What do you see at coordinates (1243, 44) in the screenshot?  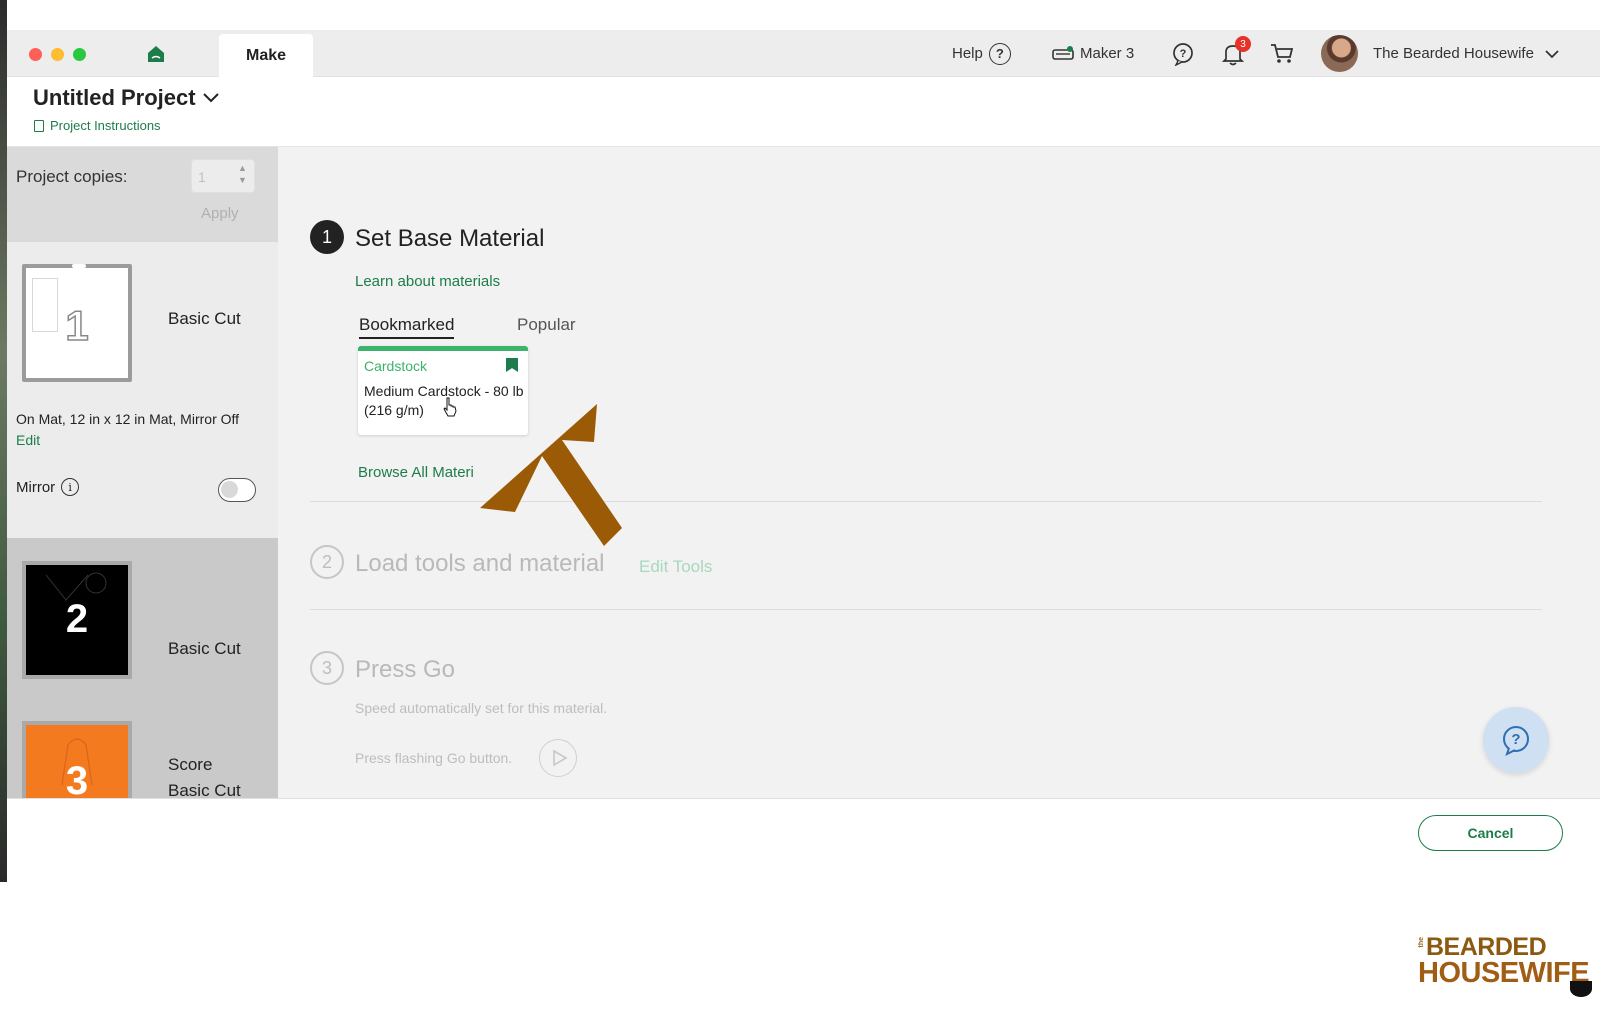 I see `notification-count-badge: 3` at bounding box center [1243, 44].